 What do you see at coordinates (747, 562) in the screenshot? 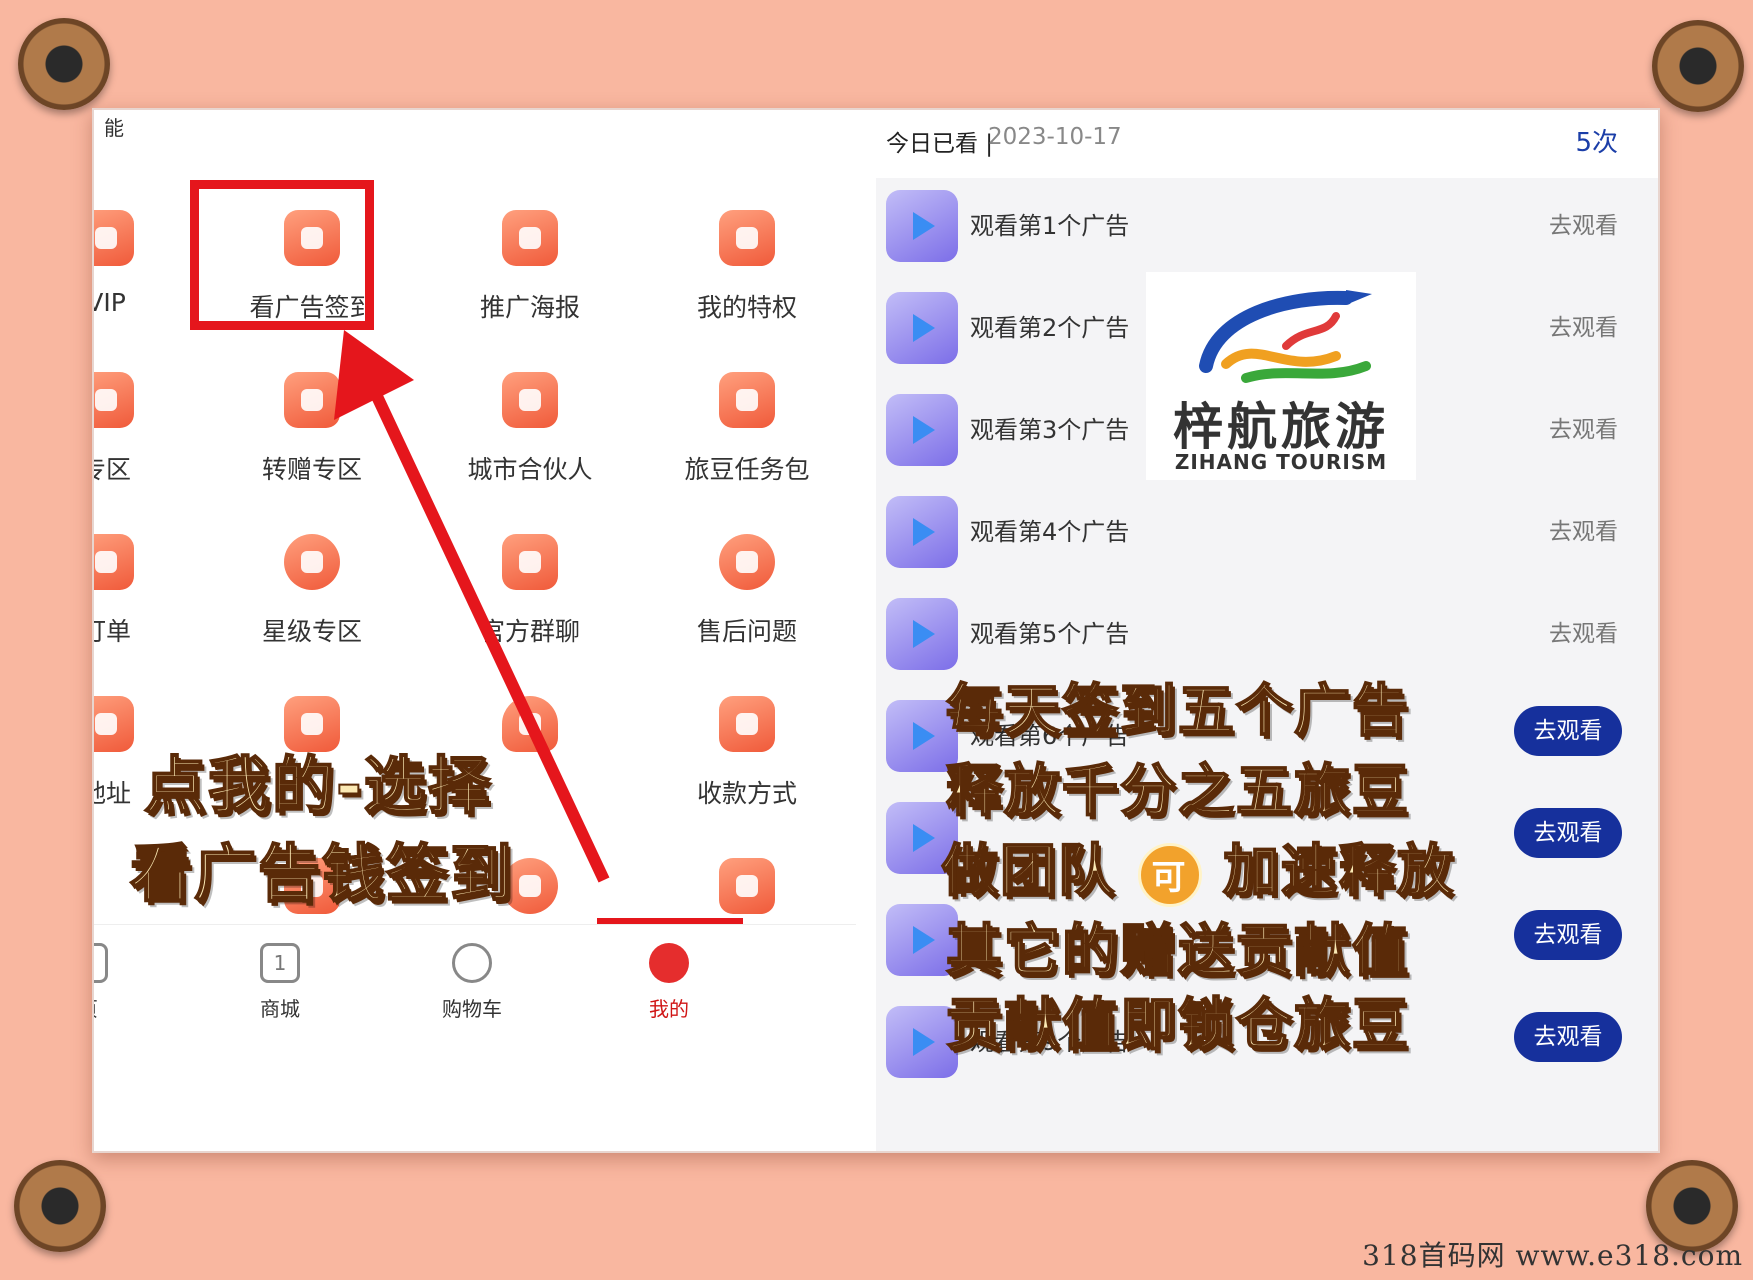
I see `badge-check-icon` at bounding box center [747, 562].